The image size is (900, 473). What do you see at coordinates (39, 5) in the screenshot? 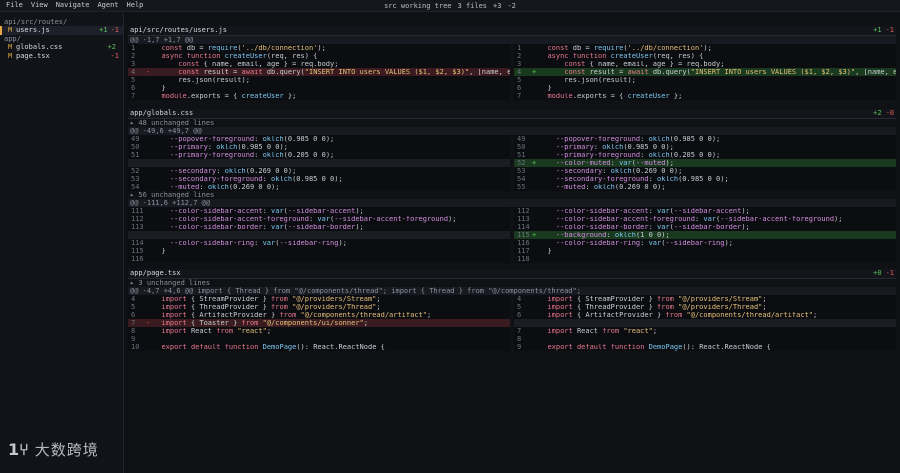
I see `menu-view: View` at bounding box center [39, 5].